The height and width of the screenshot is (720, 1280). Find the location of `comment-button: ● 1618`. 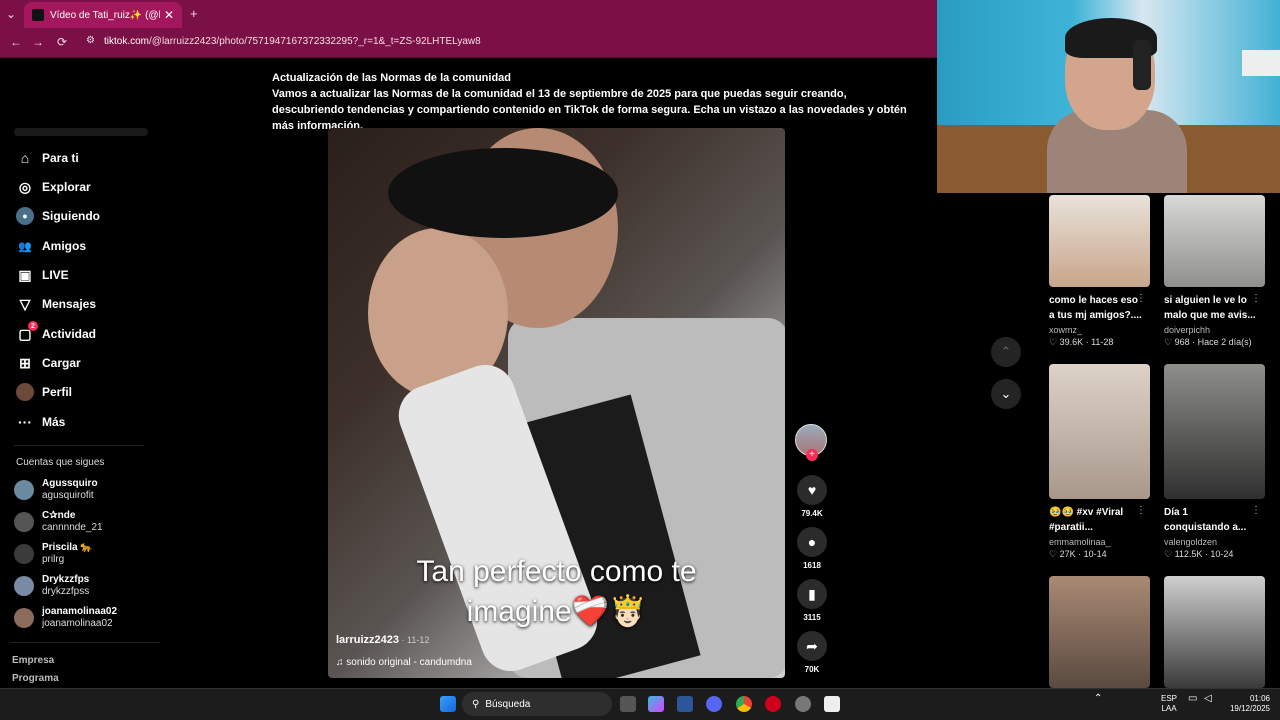

comment-button: ● 1618 is located at coordinates (812, 548).